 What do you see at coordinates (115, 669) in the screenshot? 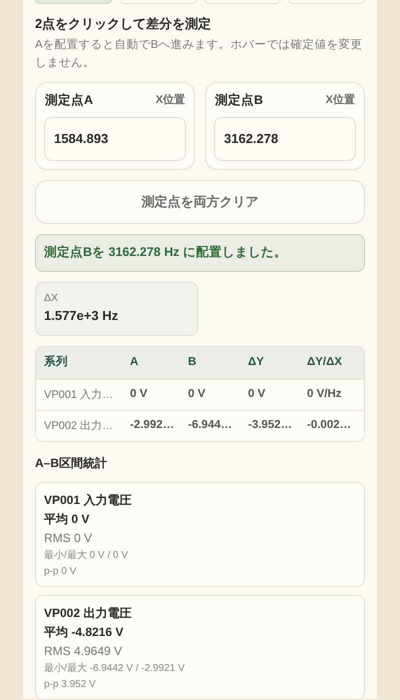
I see `minmax-value: 最小/最大 -6.9442 V / -2.9921 V` at bounding box center [115, 669].